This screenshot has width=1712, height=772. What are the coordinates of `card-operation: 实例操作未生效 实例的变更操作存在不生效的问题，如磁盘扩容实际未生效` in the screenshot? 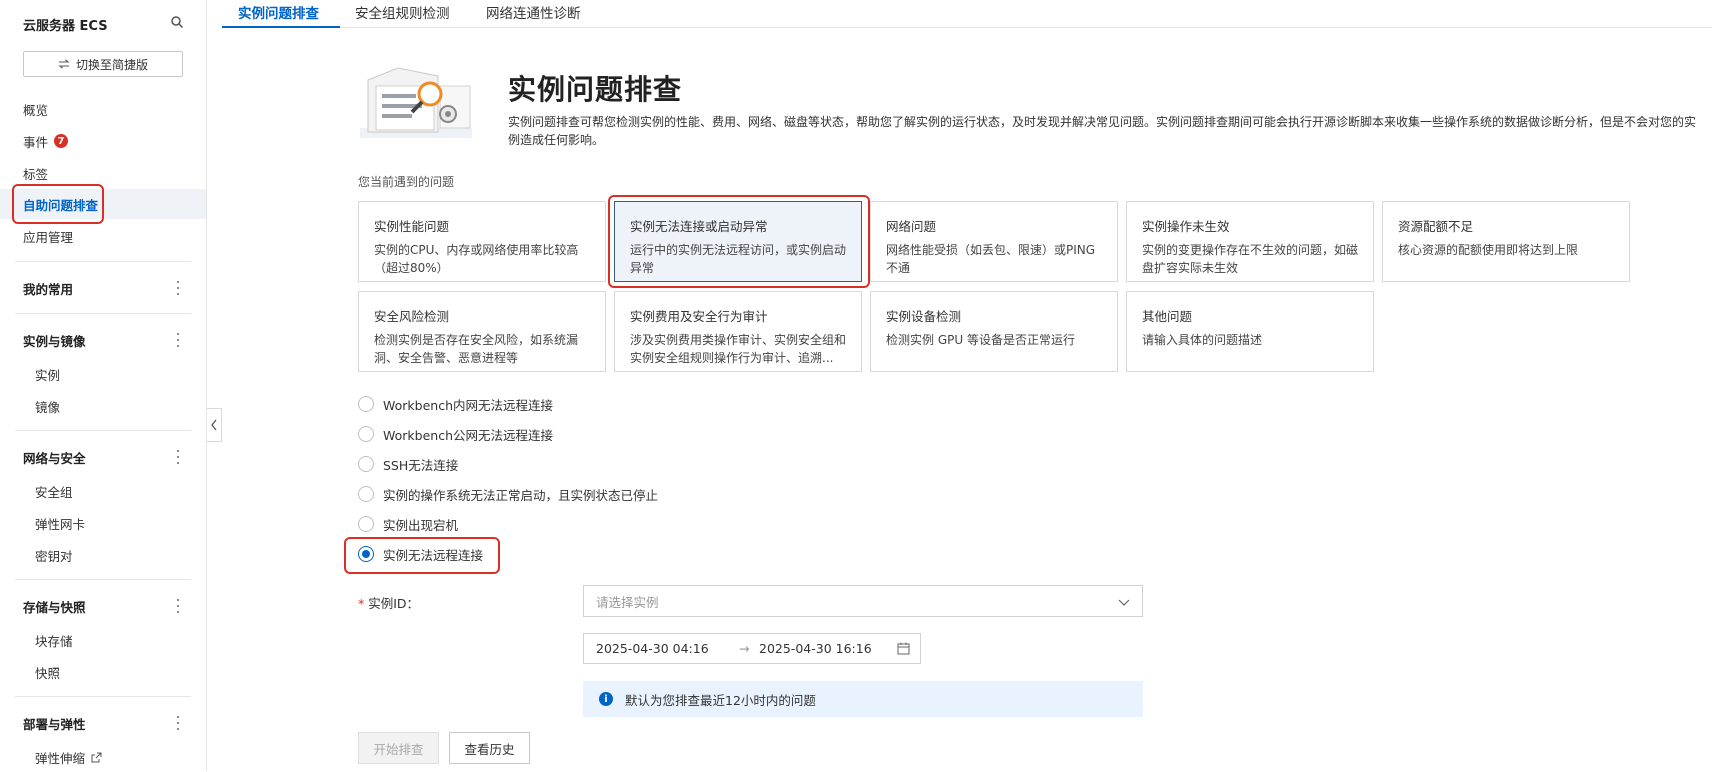 It's located at (1250, 241).